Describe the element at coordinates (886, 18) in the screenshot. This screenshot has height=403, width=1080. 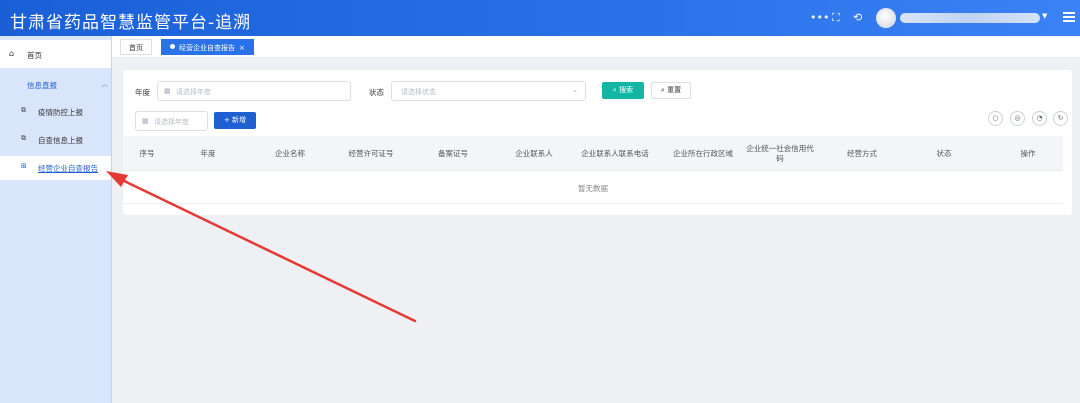
I see `avatar` at that location.